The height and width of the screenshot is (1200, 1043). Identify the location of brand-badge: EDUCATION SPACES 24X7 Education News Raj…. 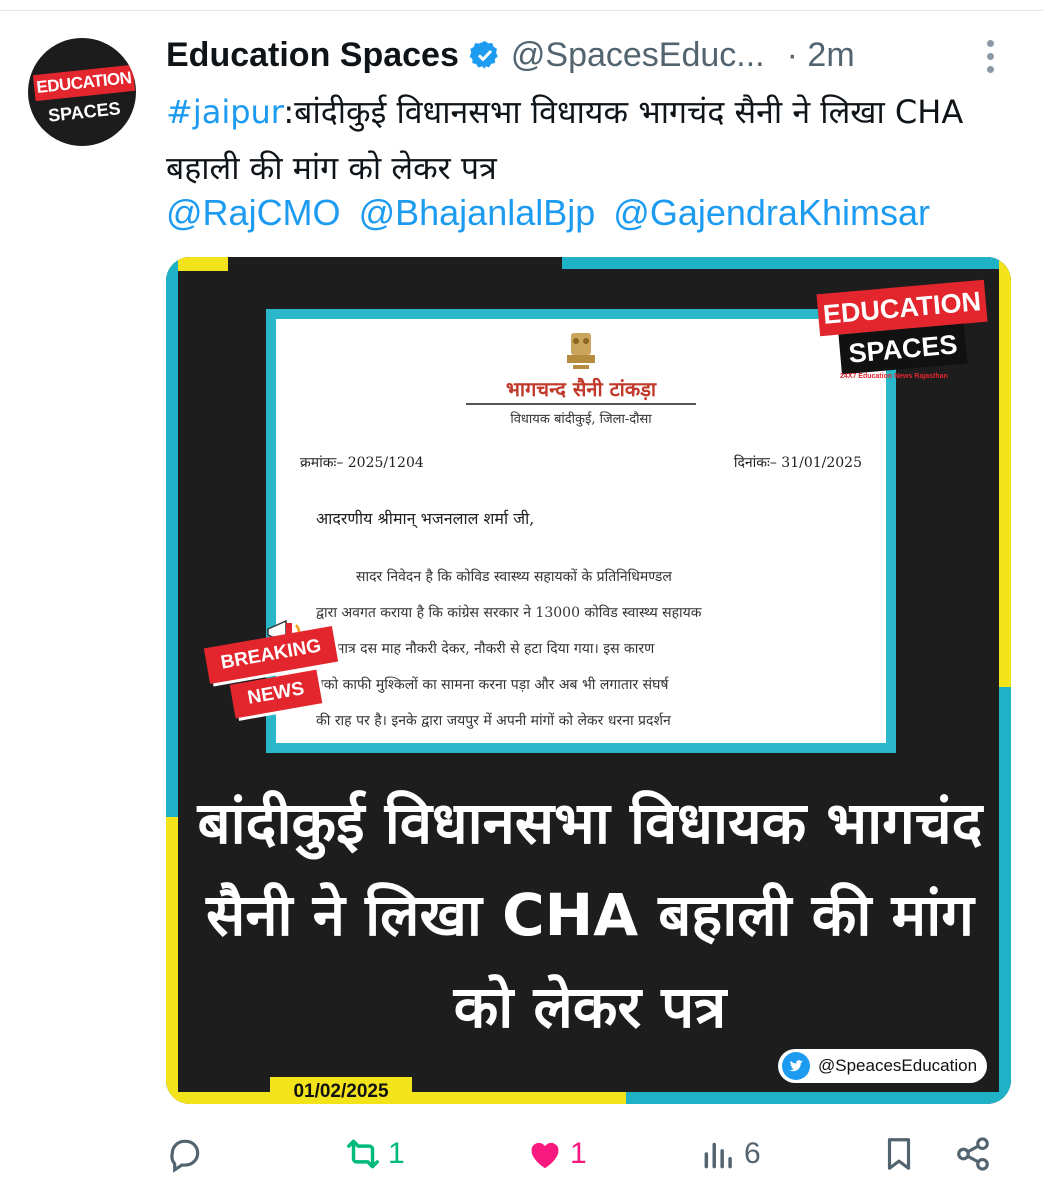
(902, 329).